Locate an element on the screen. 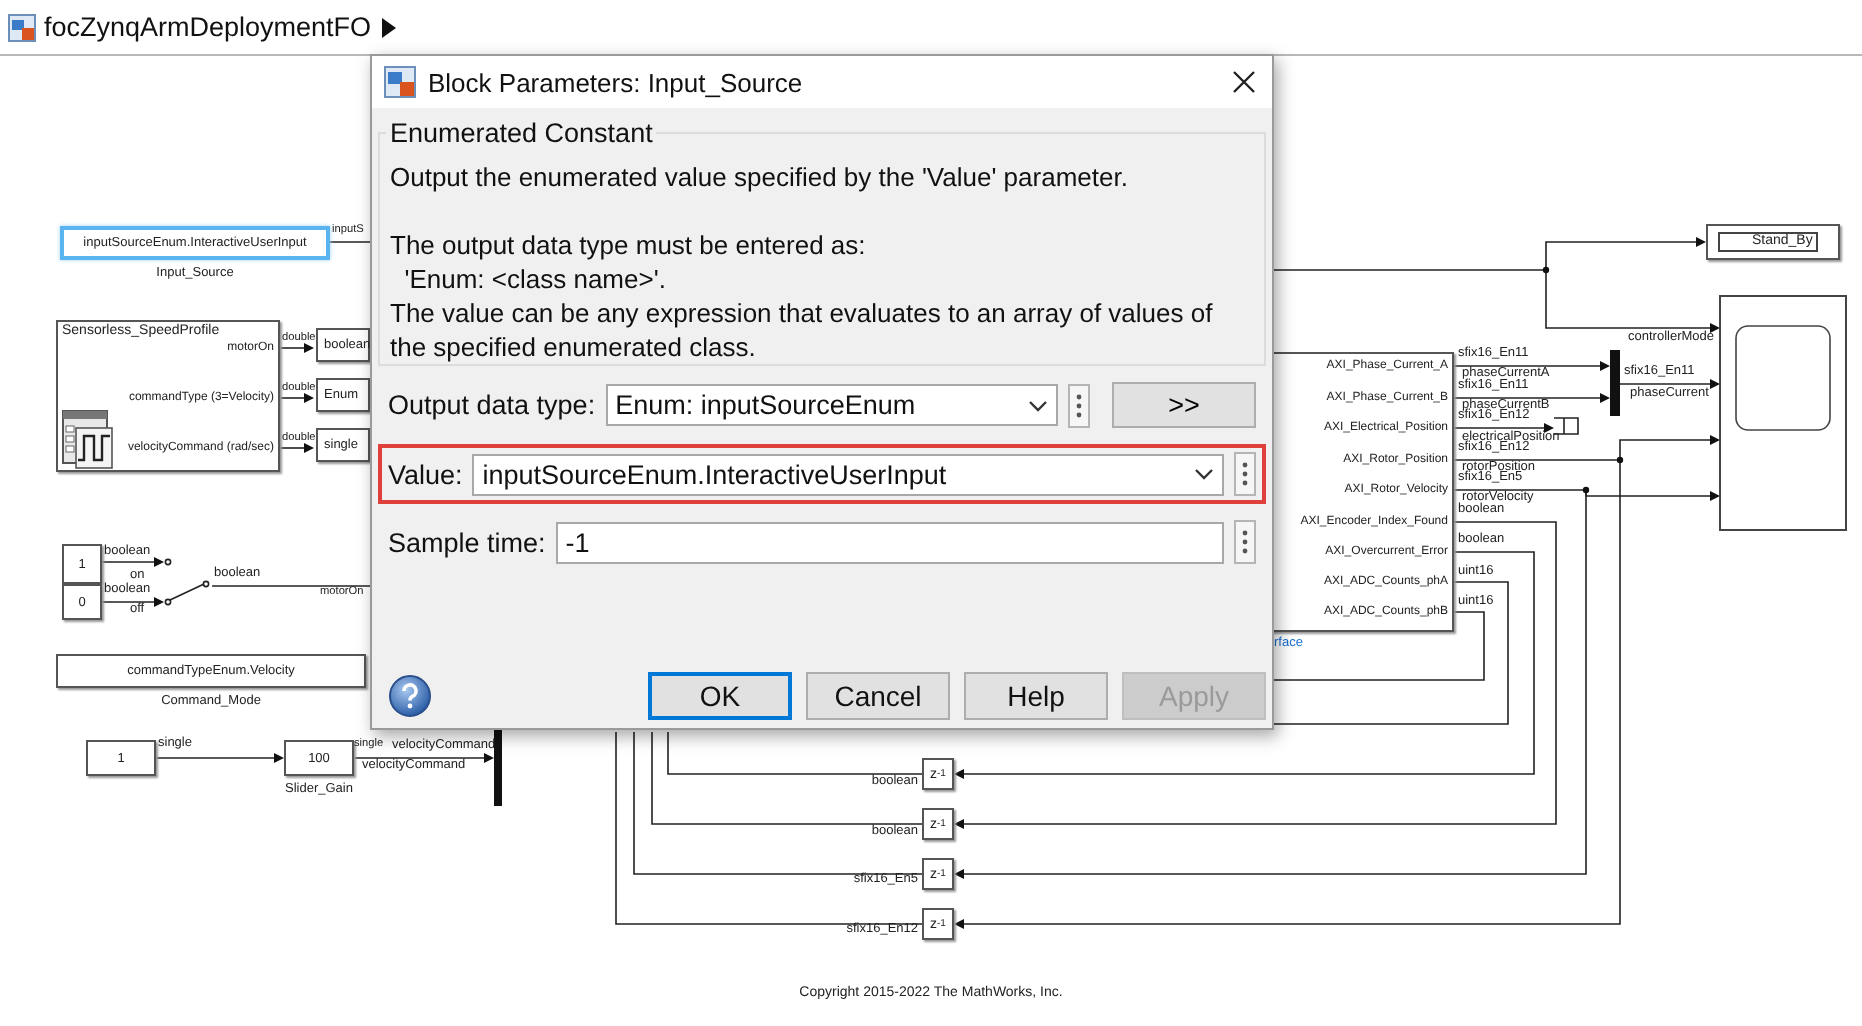 This screenshot has height=1026, width=1862. mux-bar is located at coordinates (498, 765).